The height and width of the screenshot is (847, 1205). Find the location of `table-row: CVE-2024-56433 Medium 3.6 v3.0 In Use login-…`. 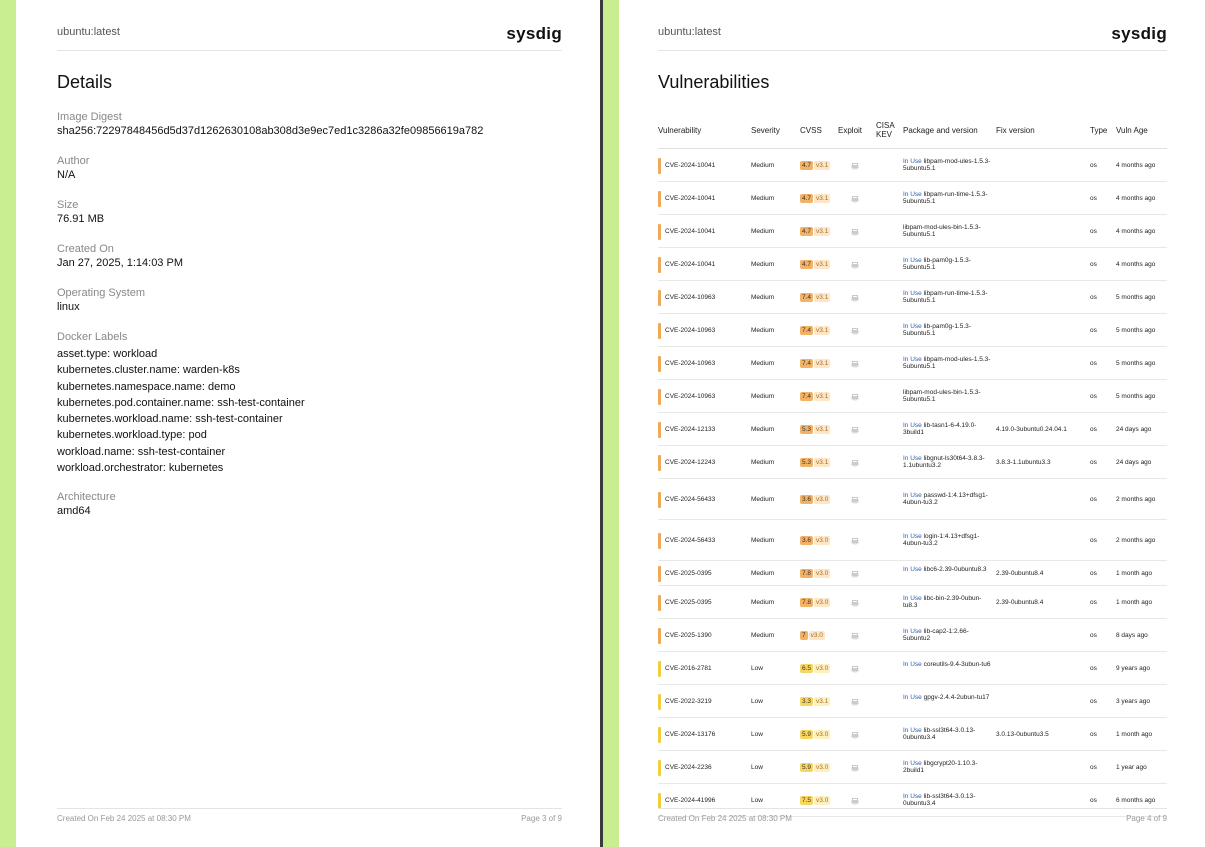

table-row: CVE-2024-56433 Medium 3.6 v3.0 In Use login-… is located at coordinates (912, 540).